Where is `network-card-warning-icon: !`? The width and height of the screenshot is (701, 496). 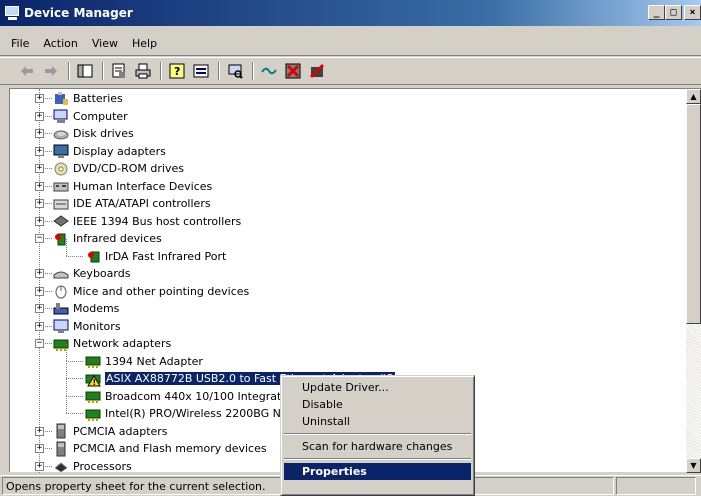 network-card-warning-icon: ! is located at coordinates (93, 379).